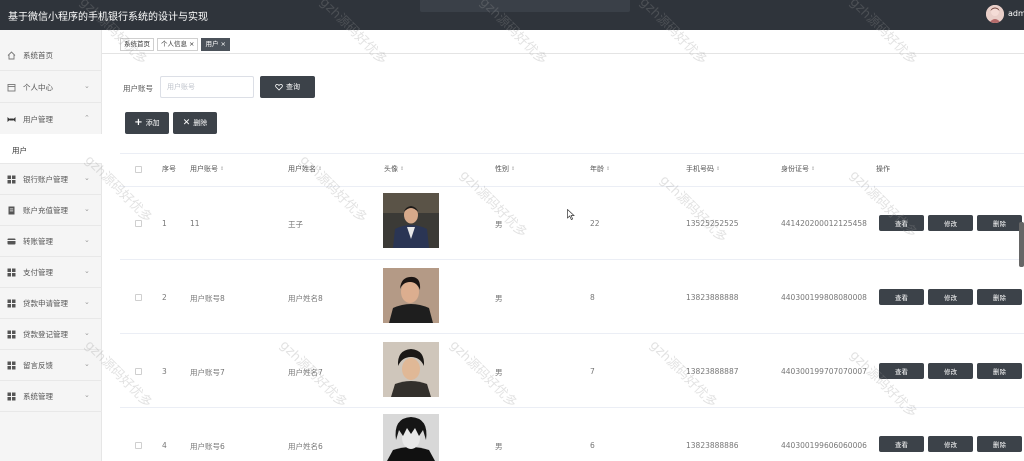 Image resolution: width=1024 pixels, height=461 pixels. Describe the element at coordinates (11, 87) in the screenshot. I see `calendar-icon` at that location.